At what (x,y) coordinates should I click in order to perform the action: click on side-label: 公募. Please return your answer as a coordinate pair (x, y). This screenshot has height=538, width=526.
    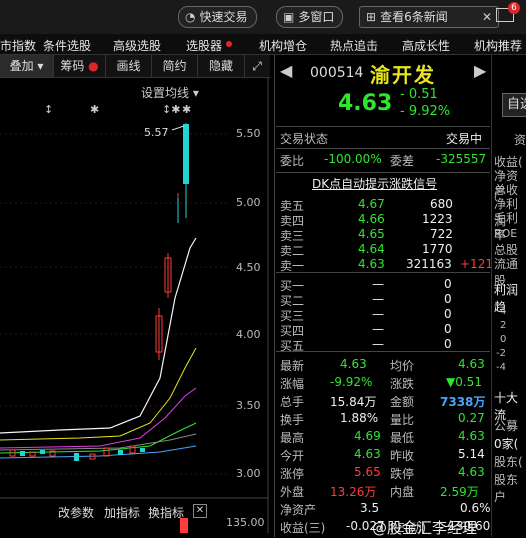
    Looking at the image, I should click on (506, 426).